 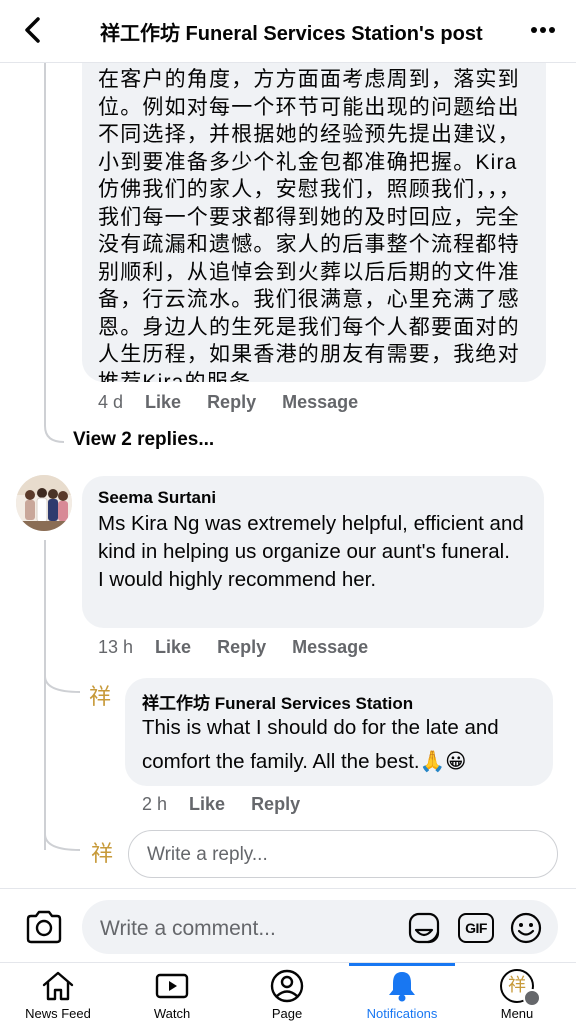 I want to click on nav-label: Page, so click(x=287, y=1013).